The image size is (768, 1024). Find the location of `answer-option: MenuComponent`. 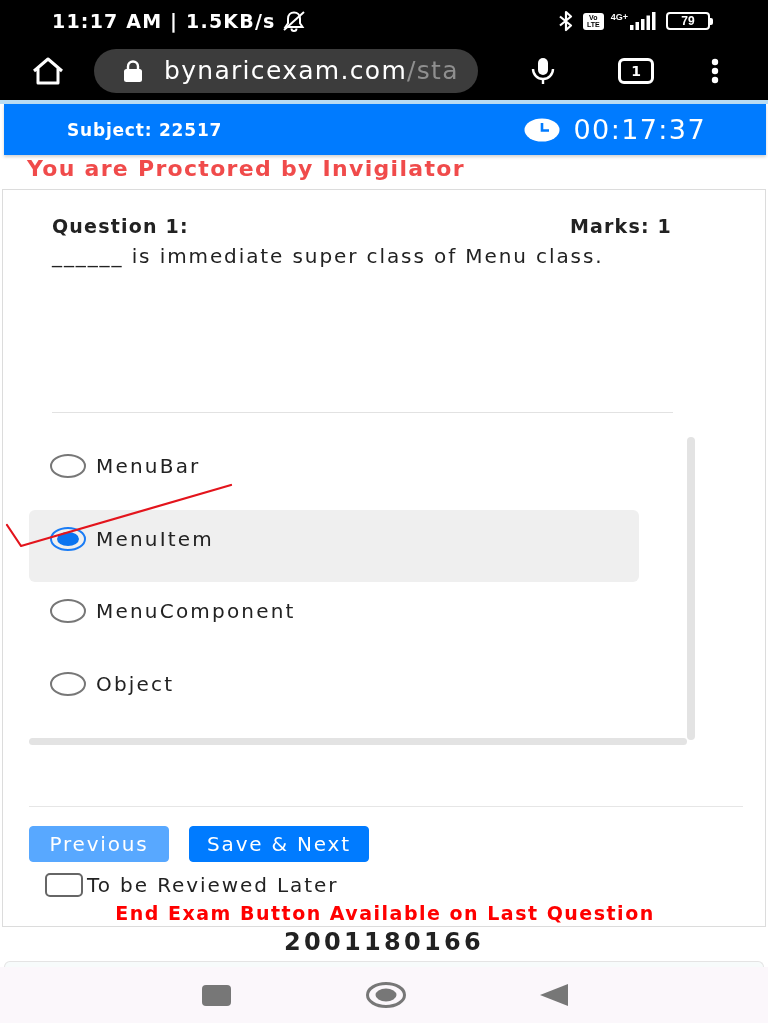

answer-option: MenuComponent is located at coordinates (334, 618).